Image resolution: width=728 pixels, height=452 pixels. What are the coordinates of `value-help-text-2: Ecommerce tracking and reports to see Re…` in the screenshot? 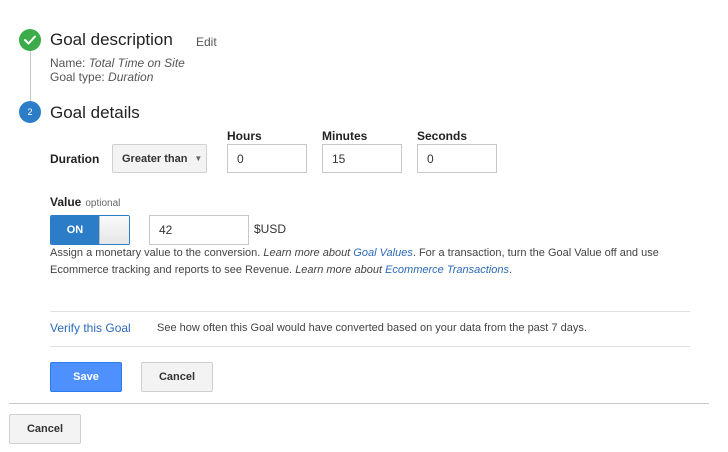 It's located at (173, 270).